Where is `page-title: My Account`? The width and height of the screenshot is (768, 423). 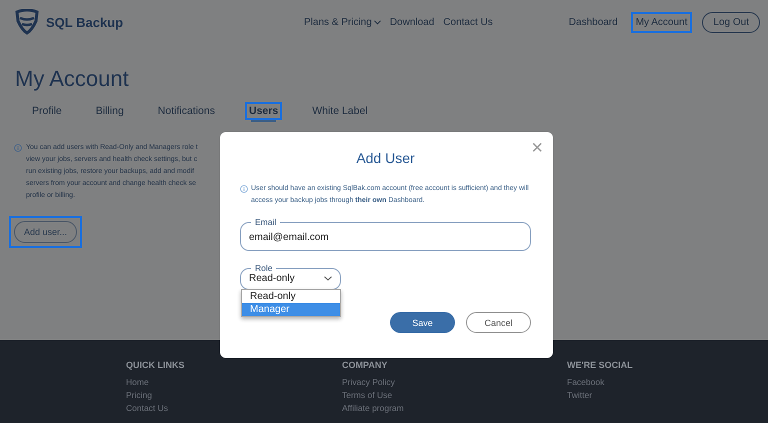 page-title: My Account is located at coordinates (72, 79).